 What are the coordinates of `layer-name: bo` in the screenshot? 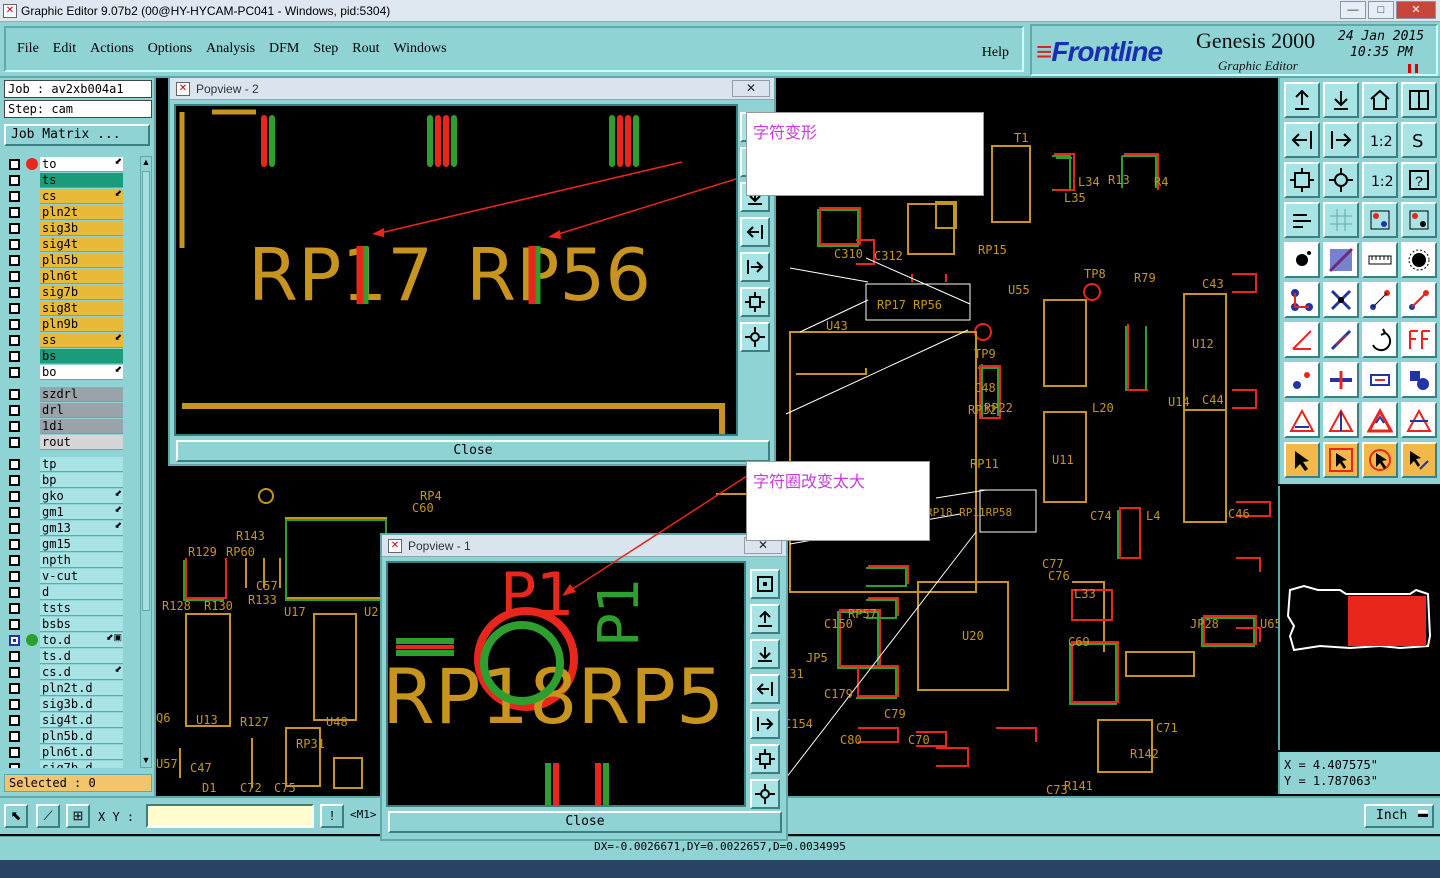 It's located at (81, 372).